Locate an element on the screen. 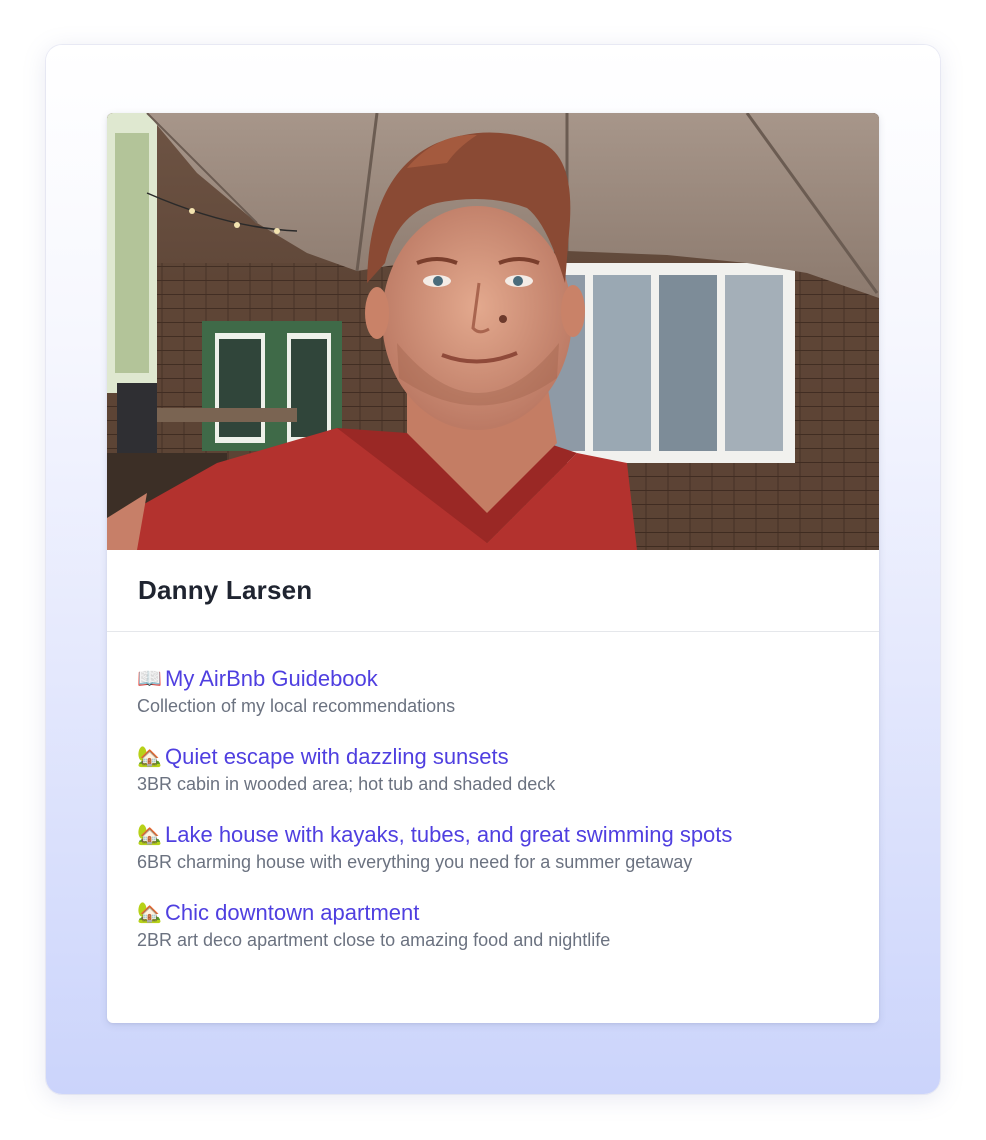 The image size is (986, 1140). profile-header: Danny Larsen is located at coordinates (493, 591).